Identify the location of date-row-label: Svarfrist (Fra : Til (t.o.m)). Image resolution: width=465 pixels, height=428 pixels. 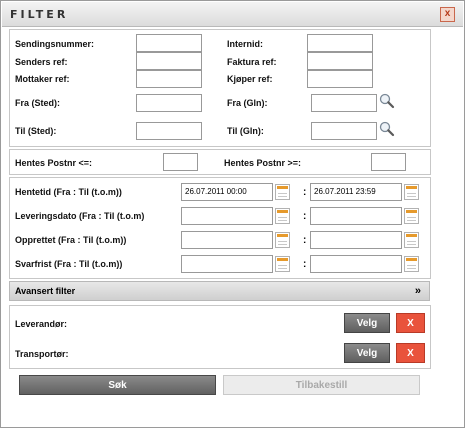
(69, 264).